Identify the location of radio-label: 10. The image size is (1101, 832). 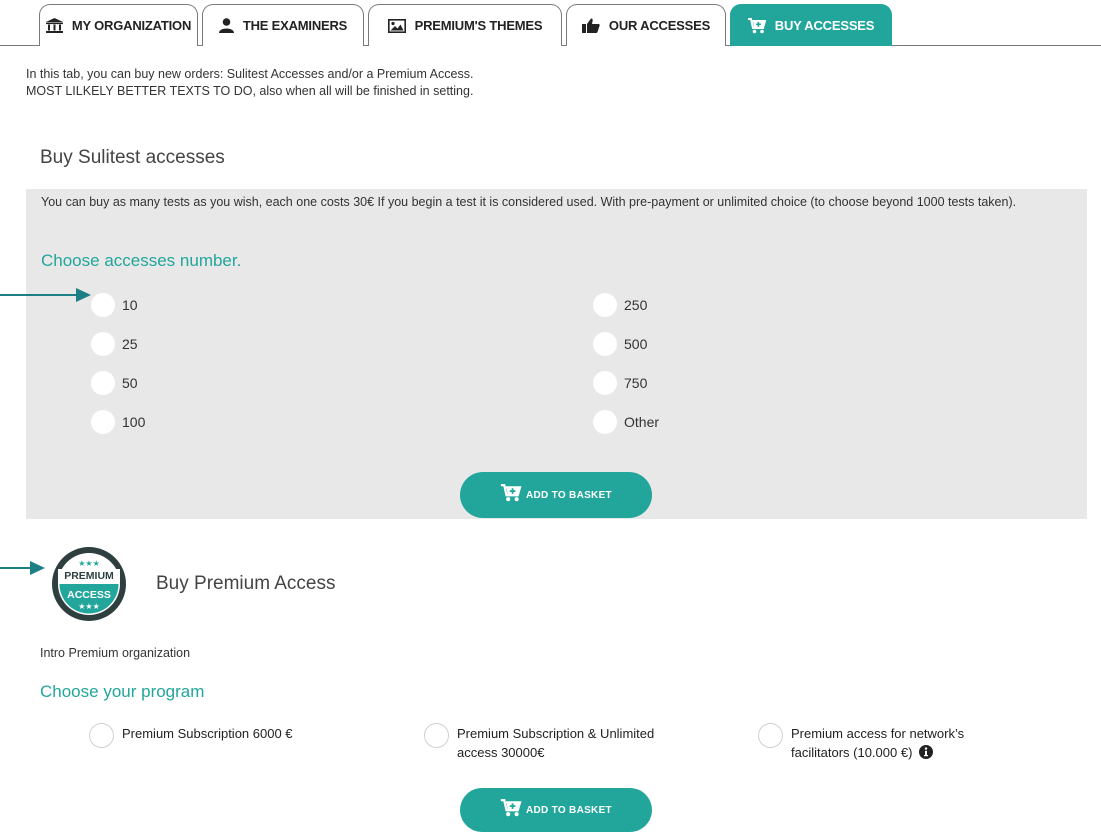
(130, 305).